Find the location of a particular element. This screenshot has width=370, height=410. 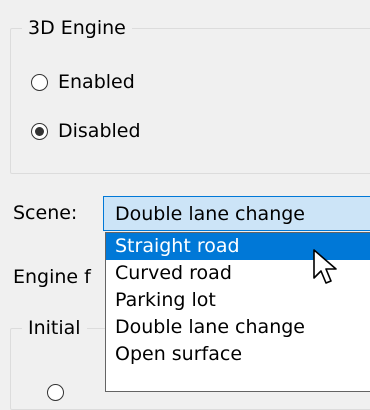

scene-combobox: Double lane change is located at coordinates (236, 213).